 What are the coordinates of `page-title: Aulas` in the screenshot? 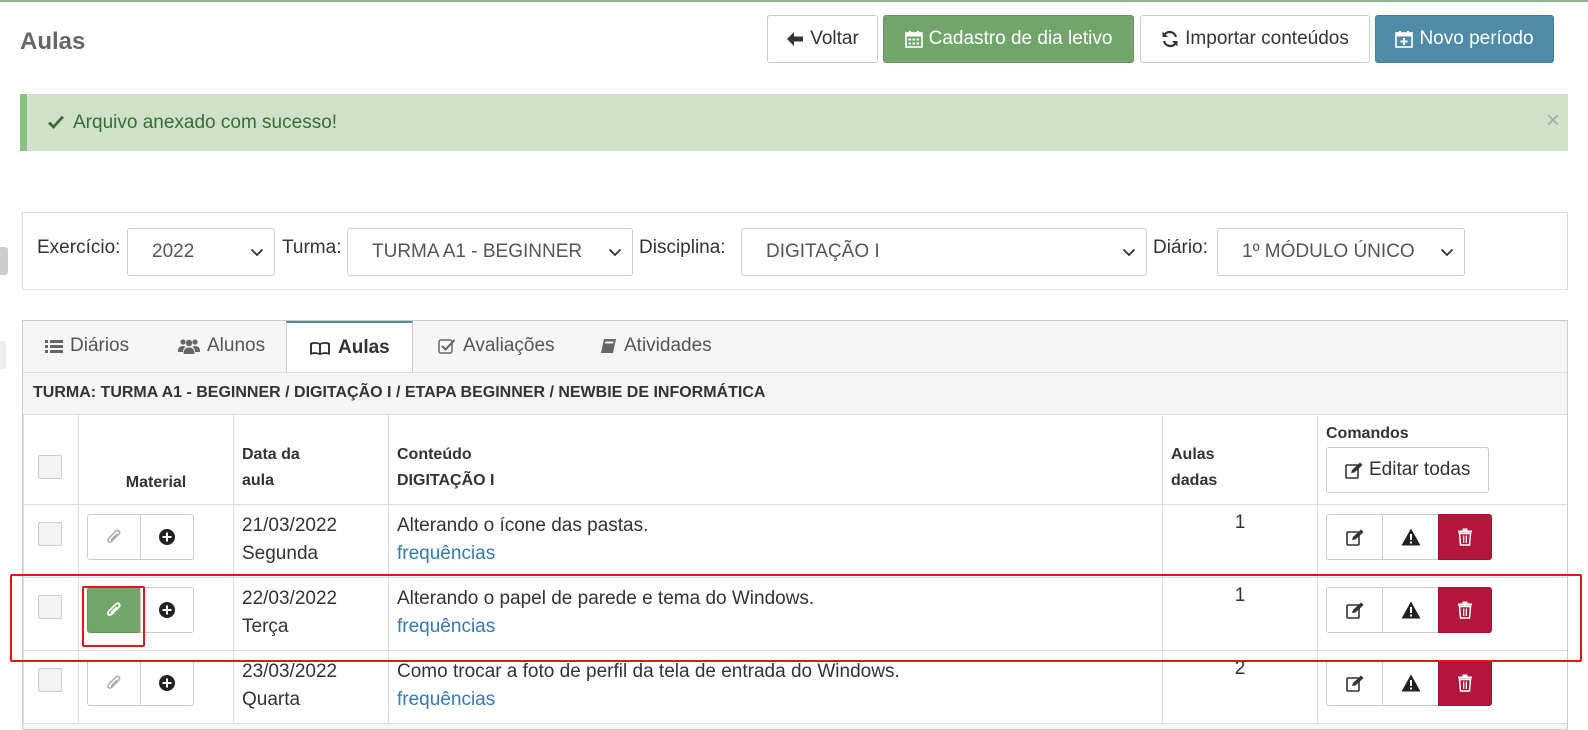 It's located at (53, 41).